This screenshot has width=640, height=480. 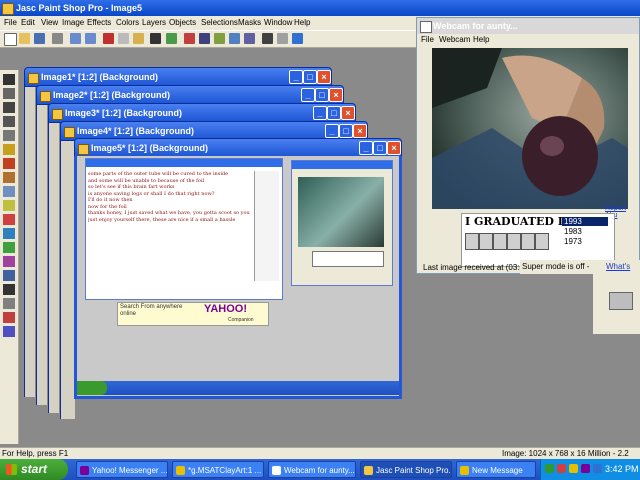 I want to click on webcam-menu-webcam: Webcam, so click(x=454, y=40).